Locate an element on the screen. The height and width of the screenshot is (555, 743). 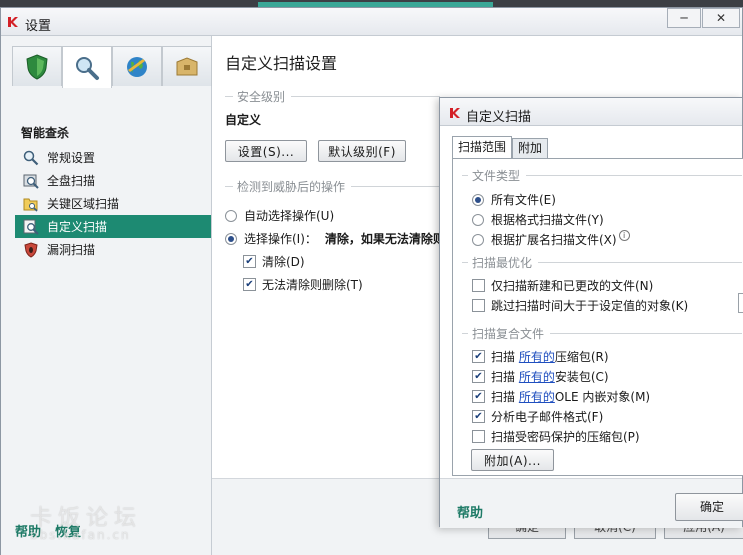
threat-action-group: 检测到威胁后的操作 is located at coordinates (332, 186).